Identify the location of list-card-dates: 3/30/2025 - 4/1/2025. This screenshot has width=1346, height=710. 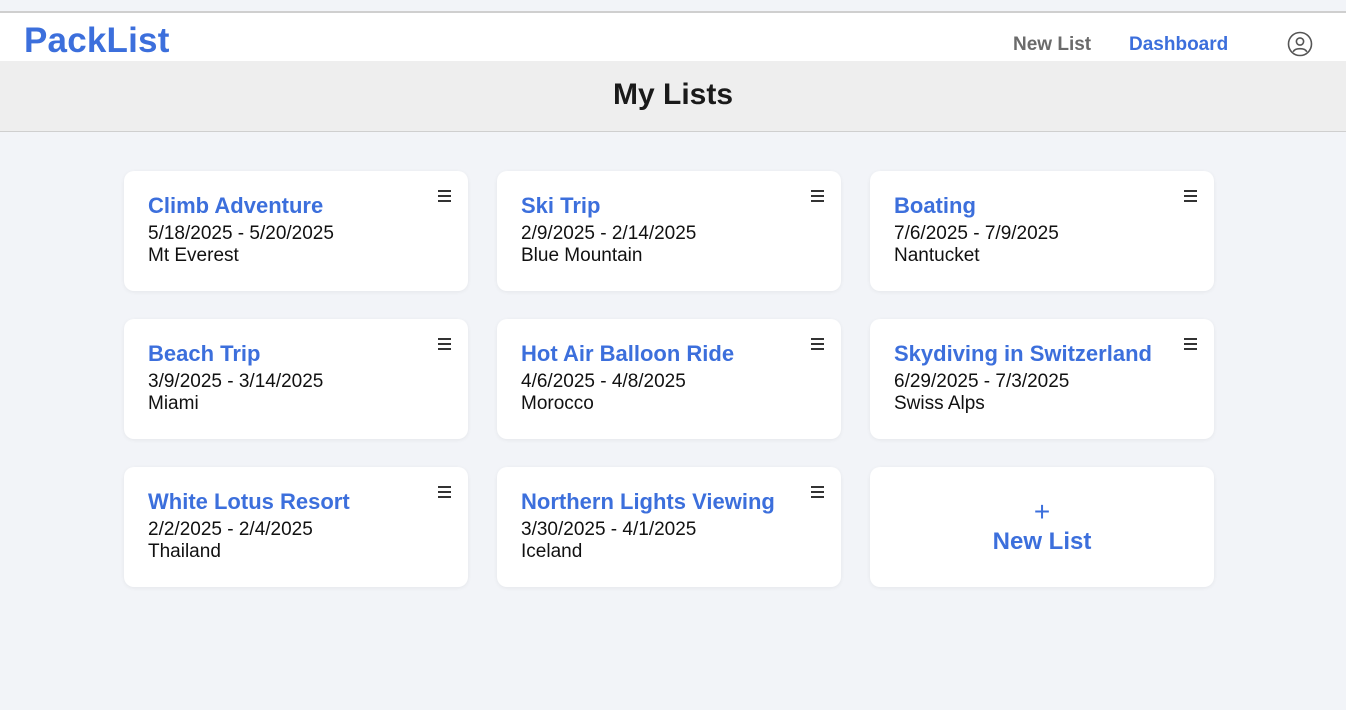
(609, 529).